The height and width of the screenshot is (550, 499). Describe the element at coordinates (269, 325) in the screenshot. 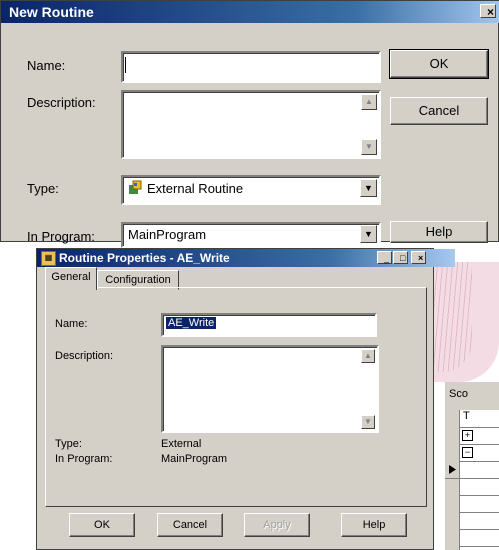

I see `name-input: AE_Write` at that location.